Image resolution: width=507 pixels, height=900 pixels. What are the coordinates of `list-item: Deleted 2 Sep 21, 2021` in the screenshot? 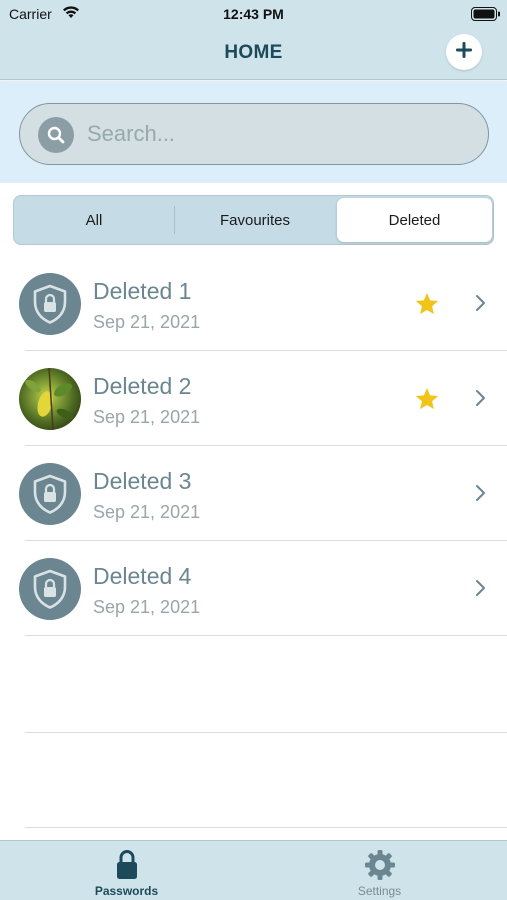 It's located at (253, 398).